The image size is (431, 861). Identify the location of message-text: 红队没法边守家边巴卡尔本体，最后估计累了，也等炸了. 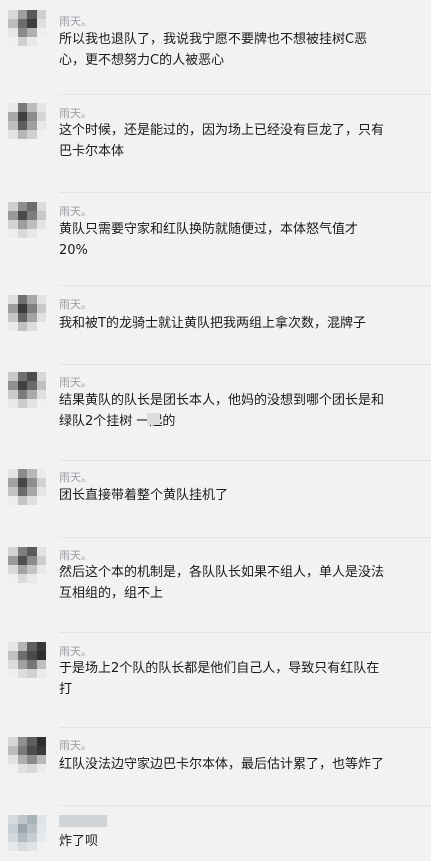
(222, 764).